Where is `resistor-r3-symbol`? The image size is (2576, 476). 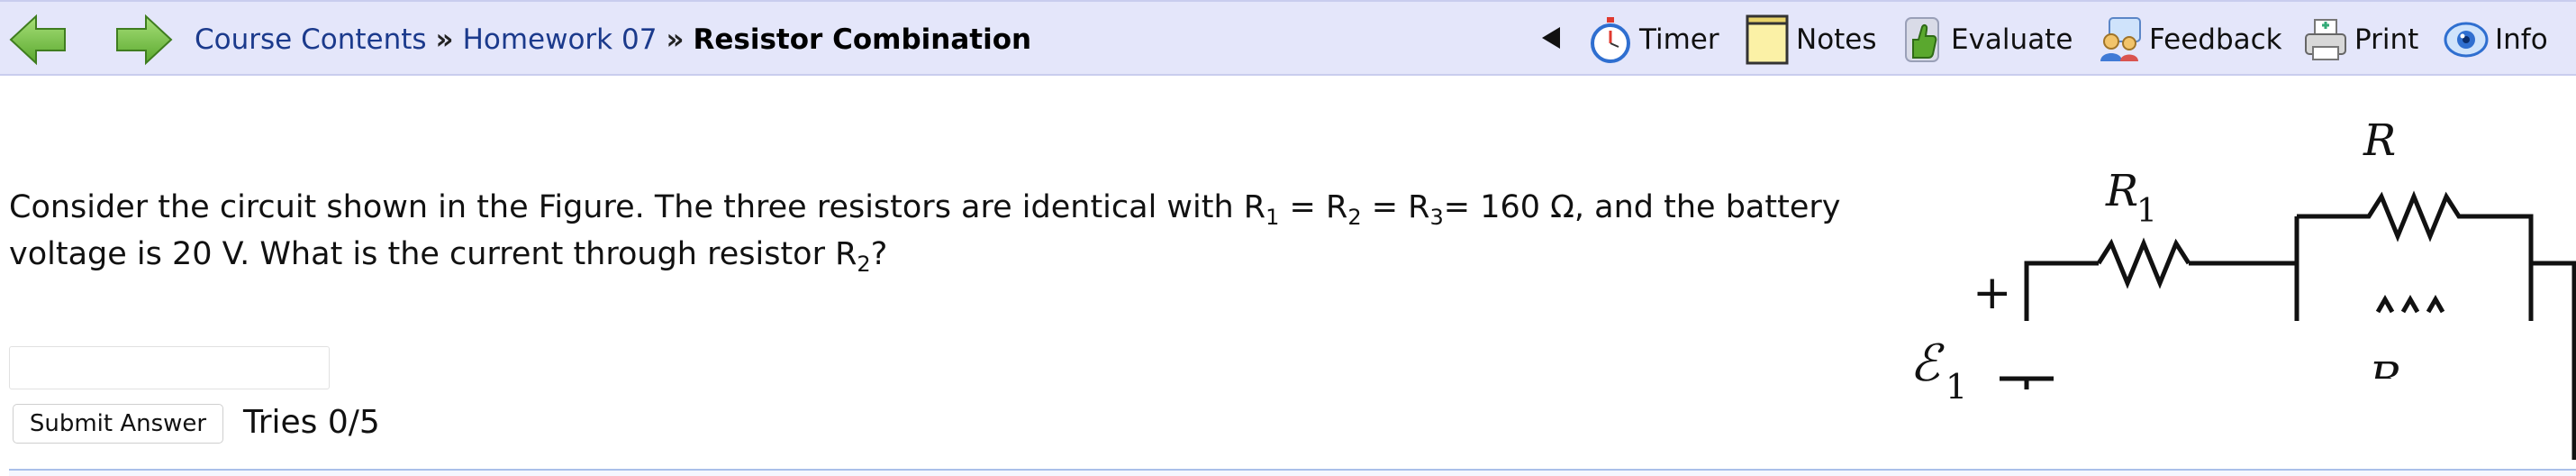
resistor-r3-symbol is located at coordinates (2410, 304).